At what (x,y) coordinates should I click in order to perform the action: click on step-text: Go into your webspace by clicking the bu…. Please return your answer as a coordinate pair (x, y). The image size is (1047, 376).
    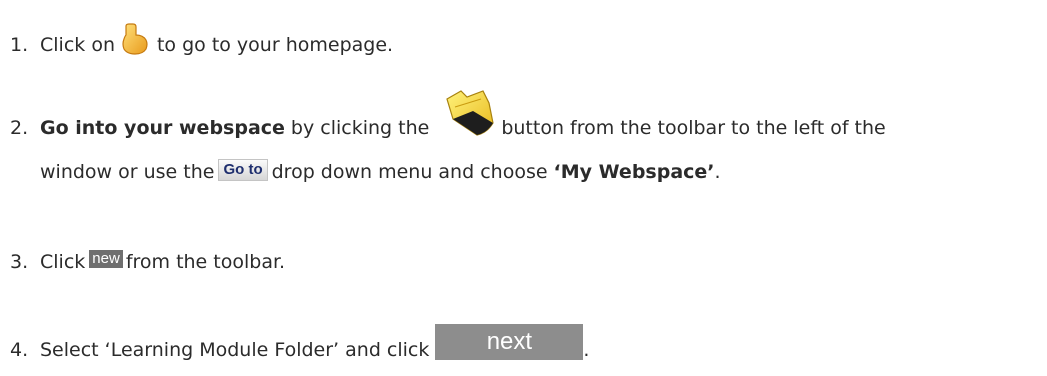
    Looking at the image, I should click on (463, 115).